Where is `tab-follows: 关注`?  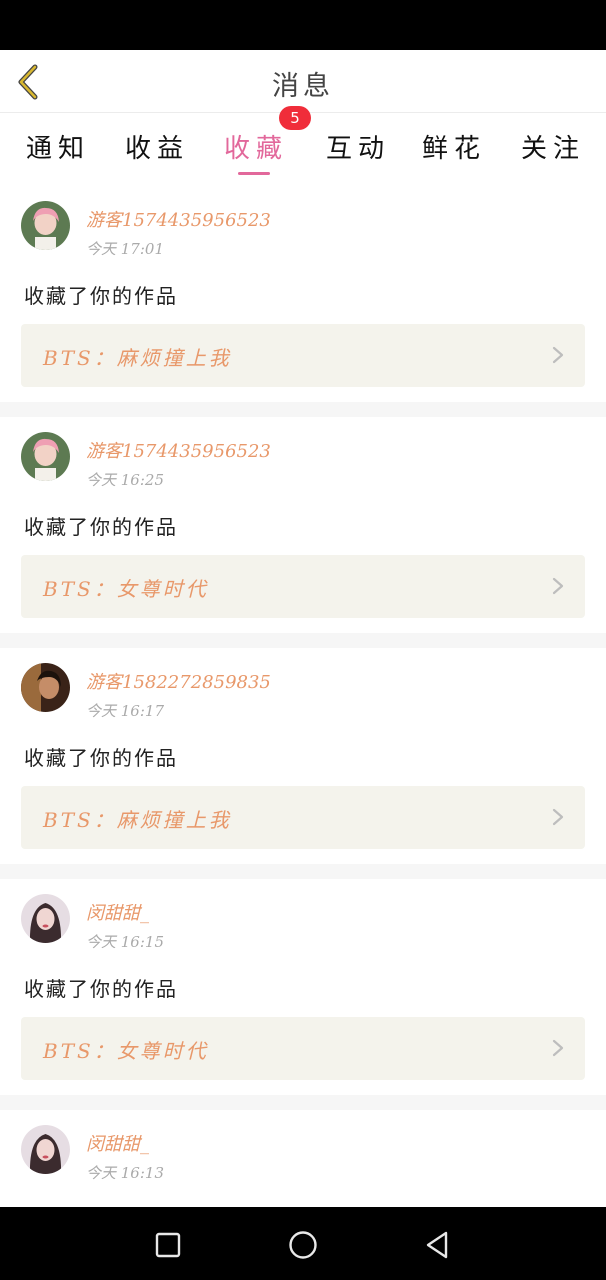 tab-follows: 关注 is located at coordinates (553, 146).